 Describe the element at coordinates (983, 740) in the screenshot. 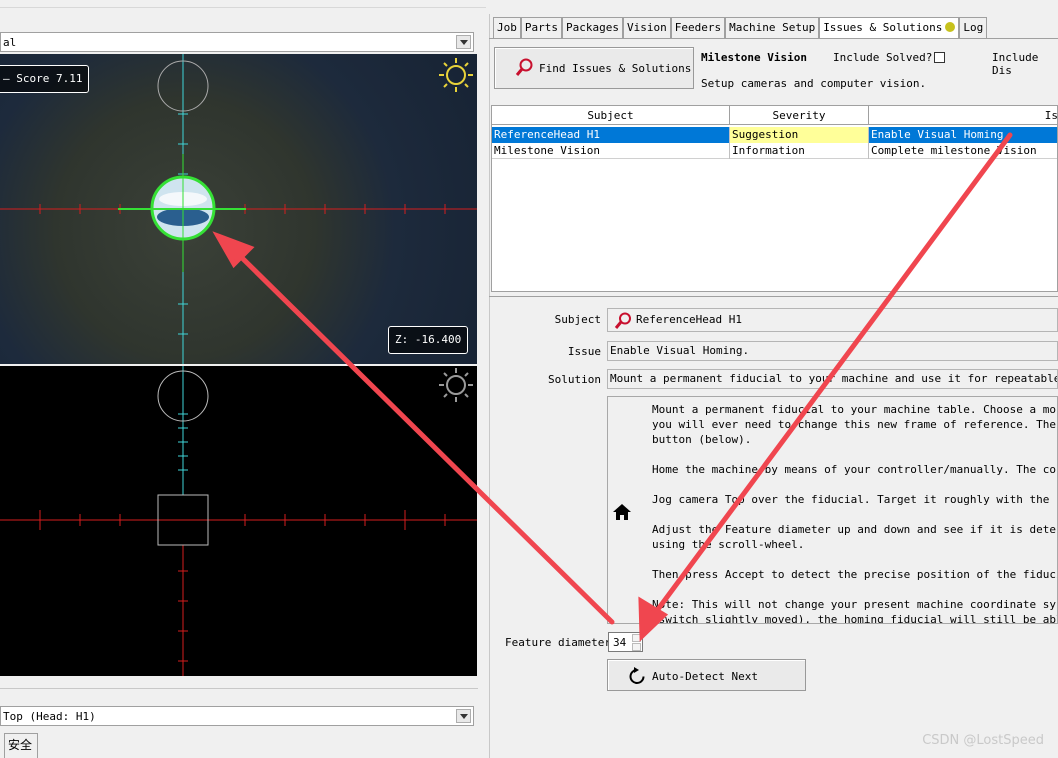

I see `watermark: CSDN @LostSpeed` at that location.